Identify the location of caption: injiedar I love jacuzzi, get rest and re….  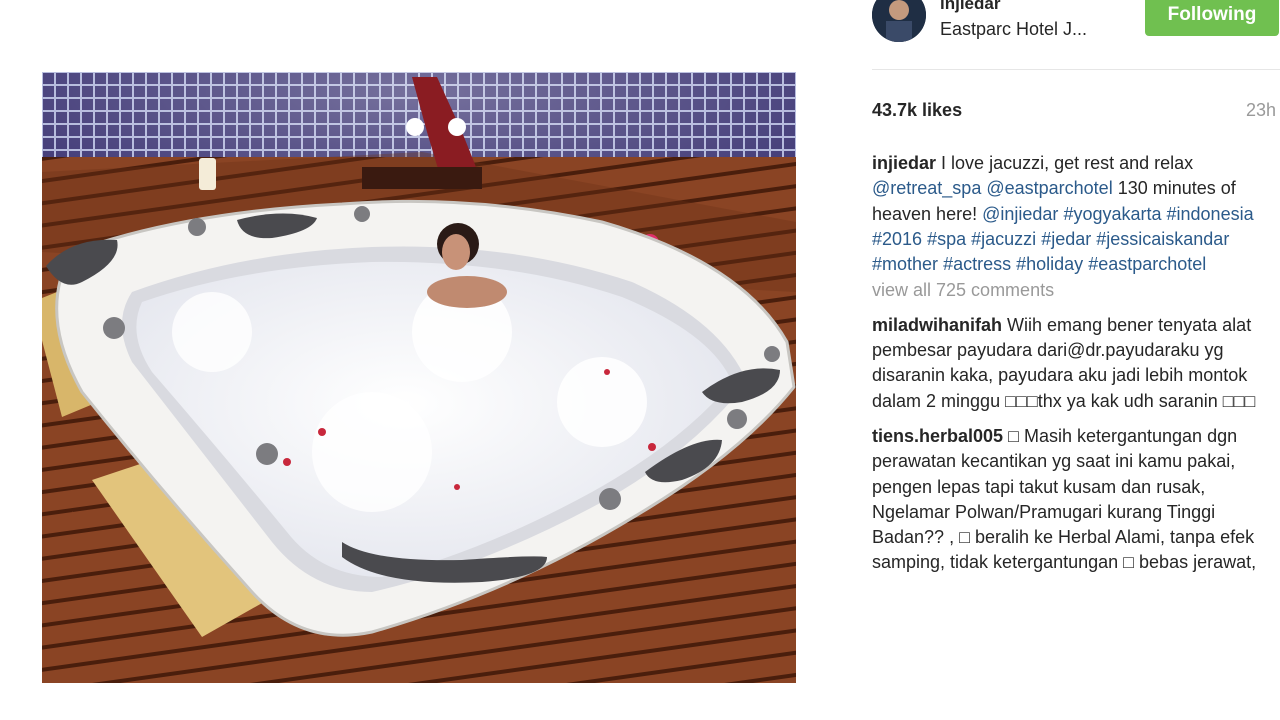
(1072, 214).